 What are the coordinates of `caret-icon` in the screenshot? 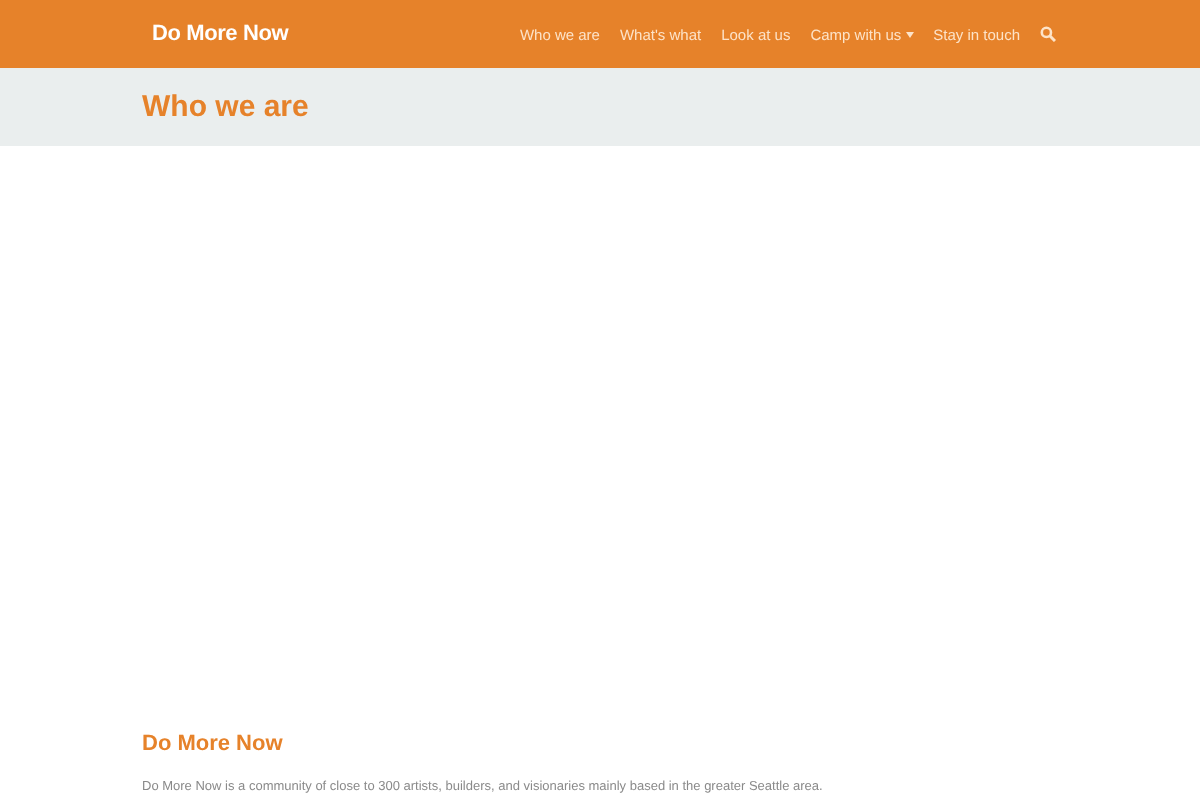 It's located at (909, 34).